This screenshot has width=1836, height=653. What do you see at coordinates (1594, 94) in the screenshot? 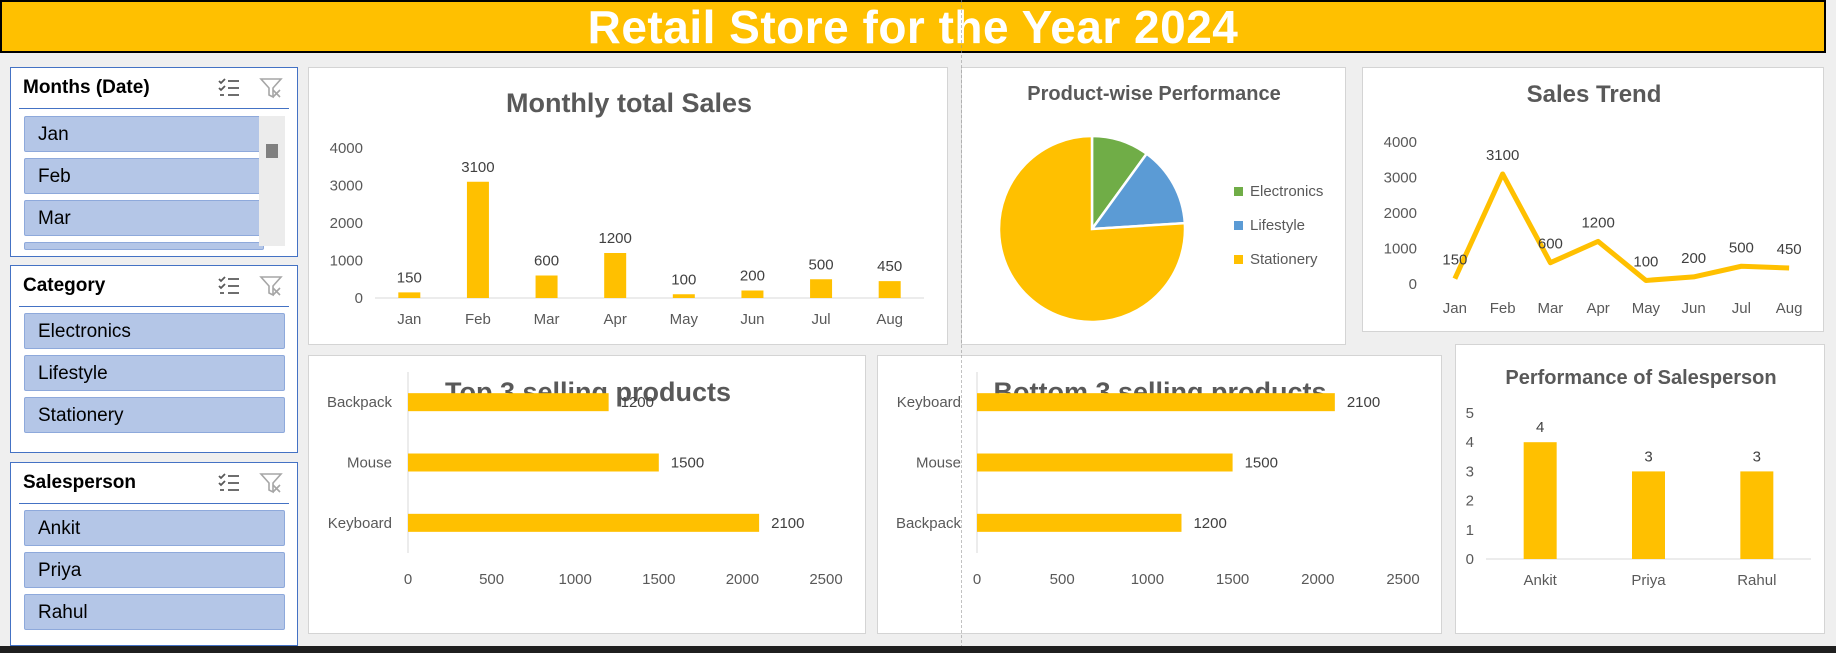
I see `chart-title: Sales Trend` at bounding box center [1594, 94].